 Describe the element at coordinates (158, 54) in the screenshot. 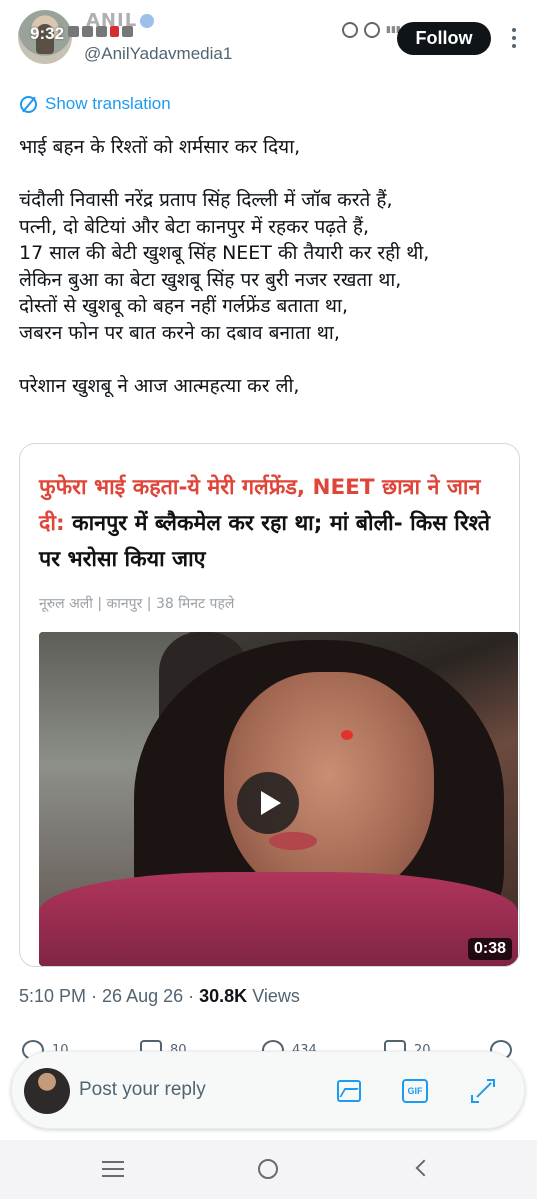

I see `author-handle: @AnilYadavmedia1` at that location.